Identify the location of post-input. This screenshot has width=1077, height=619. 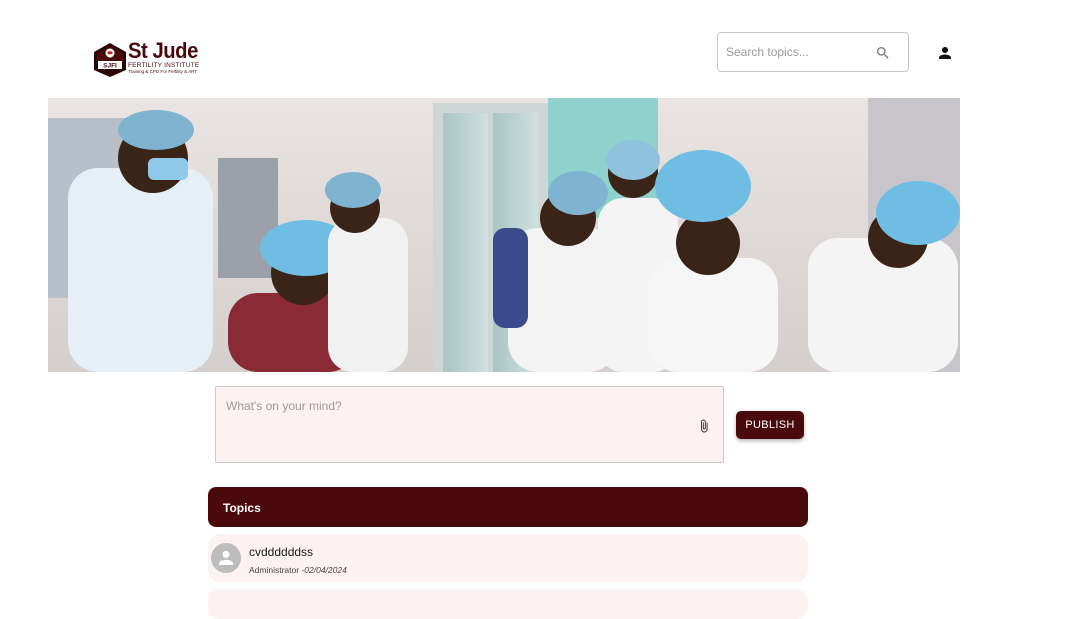
(456, 426).